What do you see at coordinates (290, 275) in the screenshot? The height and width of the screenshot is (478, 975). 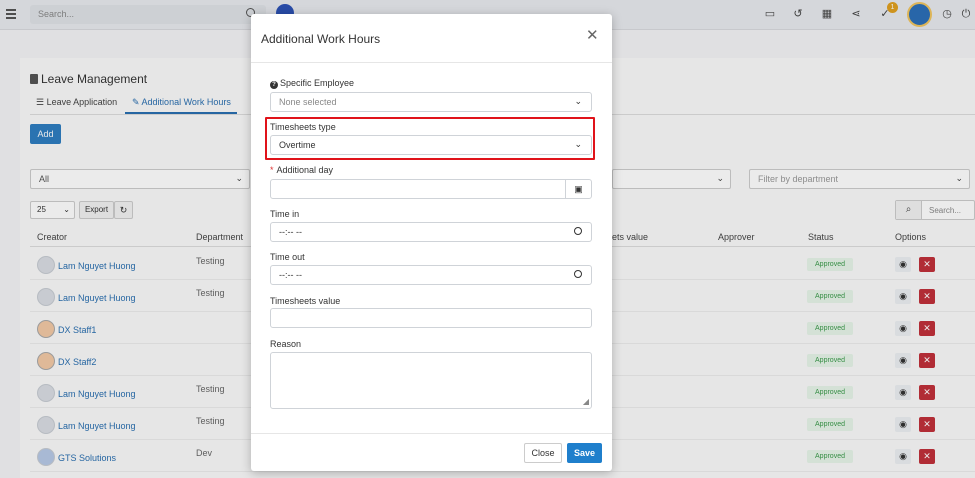 I see `time-out-value: --:-- --` at bounding box center [290, 275].